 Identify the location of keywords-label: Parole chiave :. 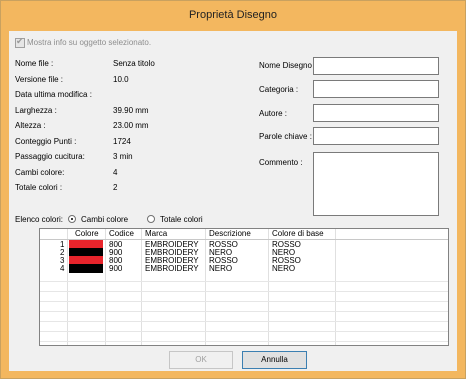
(285, 136).